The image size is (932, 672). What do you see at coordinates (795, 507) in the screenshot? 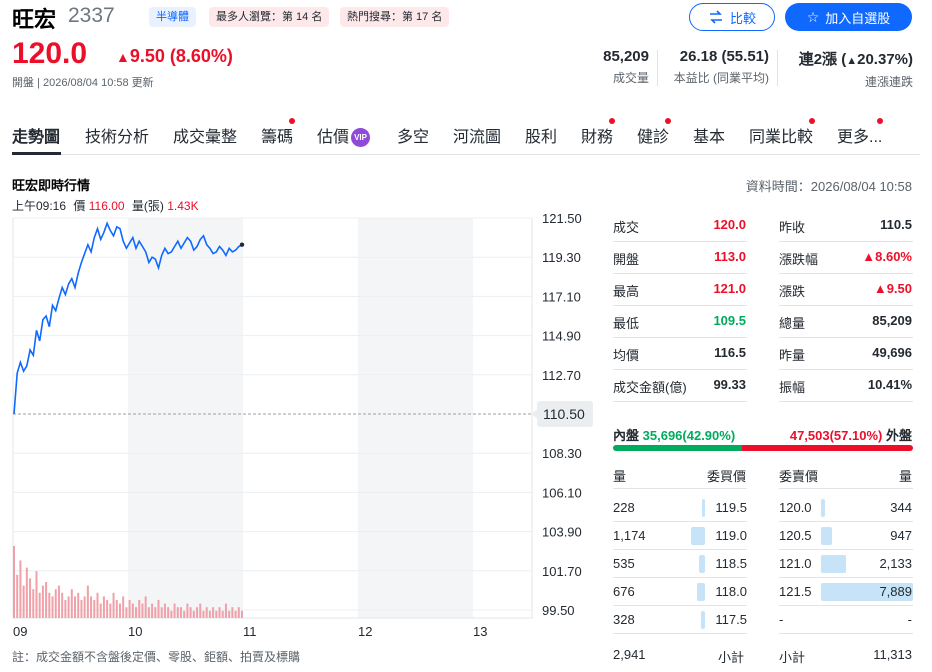
I see `ask-price: 120.0` at bounding box center [795, 507].